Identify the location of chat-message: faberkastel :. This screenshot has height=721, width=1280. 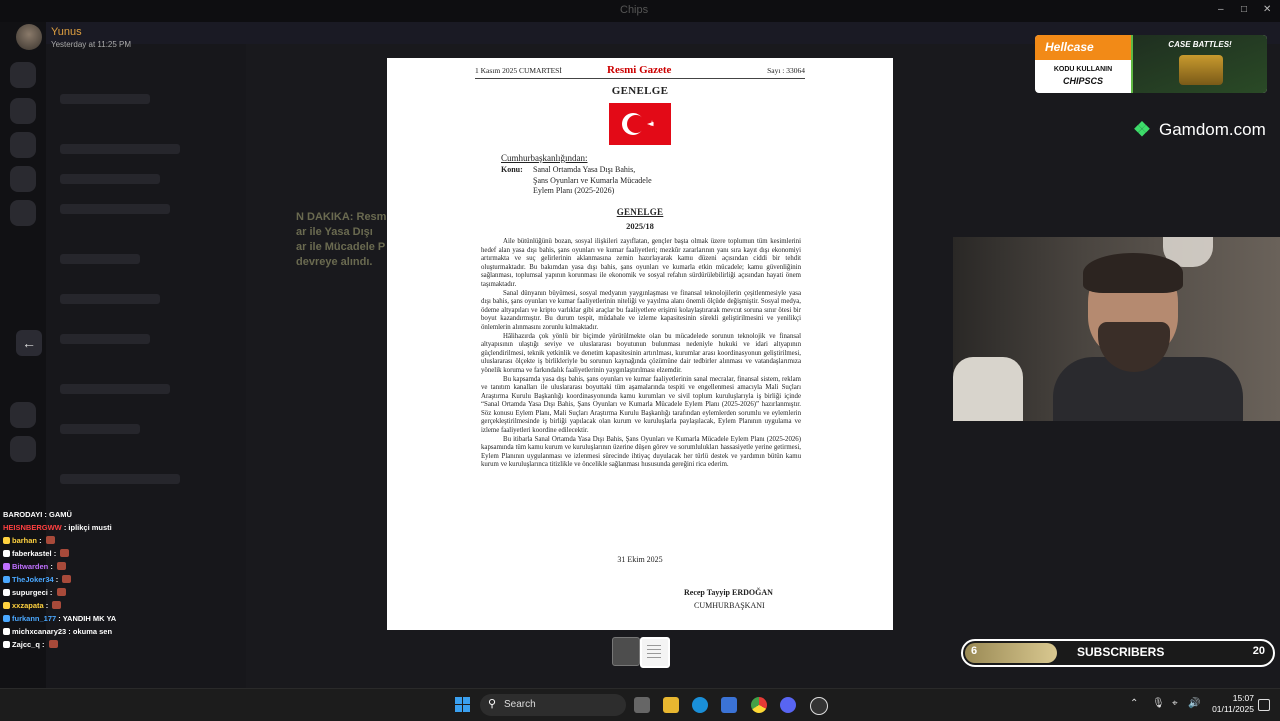
(36, 555).